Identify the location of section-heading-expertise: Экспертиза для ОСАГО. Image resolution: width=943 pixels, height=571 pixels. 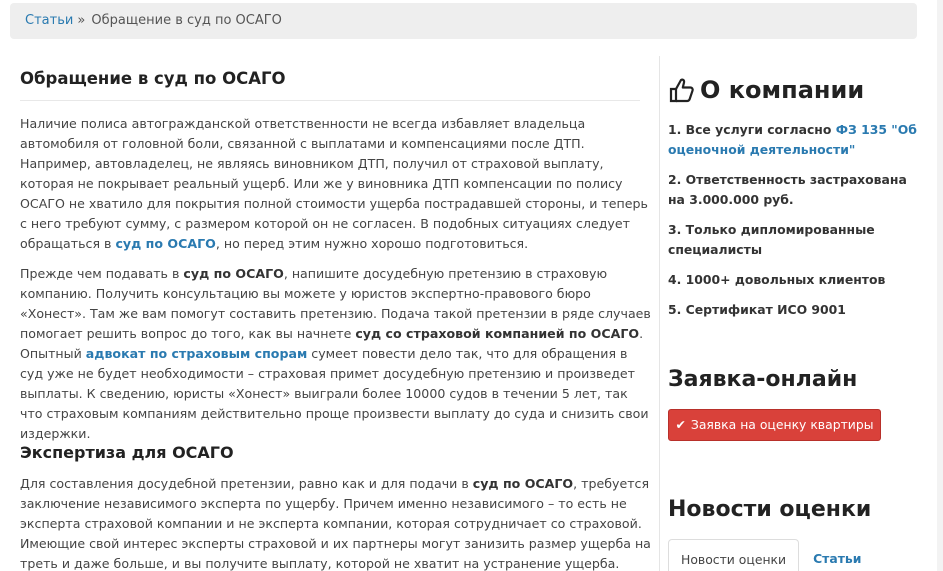
(127, 452).